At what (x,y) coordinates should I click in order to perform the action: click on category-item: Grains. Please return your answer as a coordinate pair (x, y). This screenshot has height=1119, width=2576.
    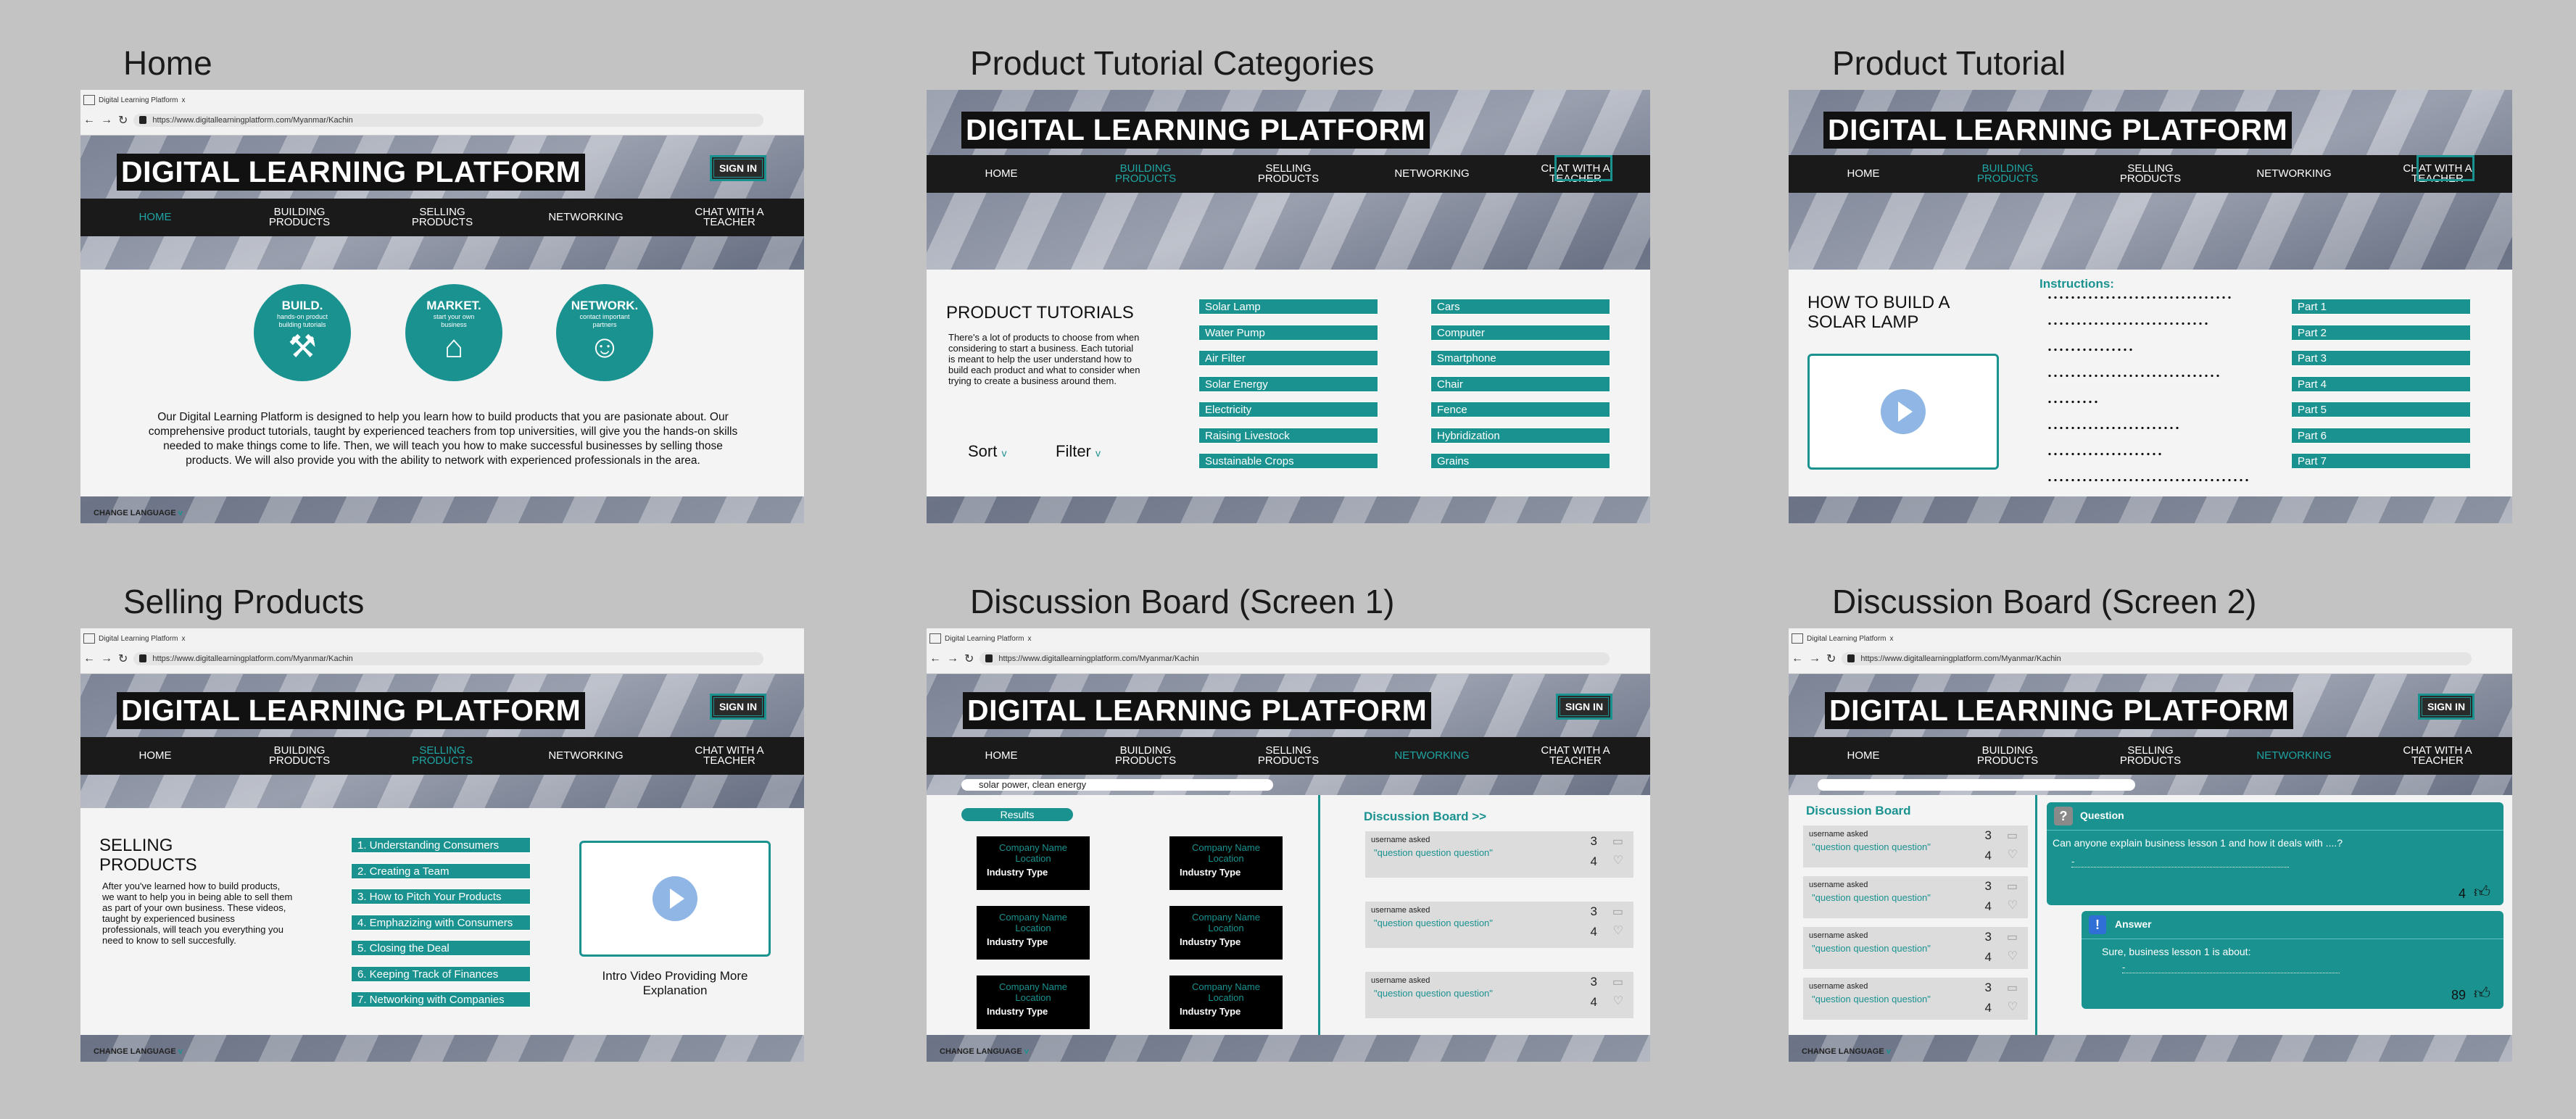
    Looking at the image, I should click on (1520, 461).